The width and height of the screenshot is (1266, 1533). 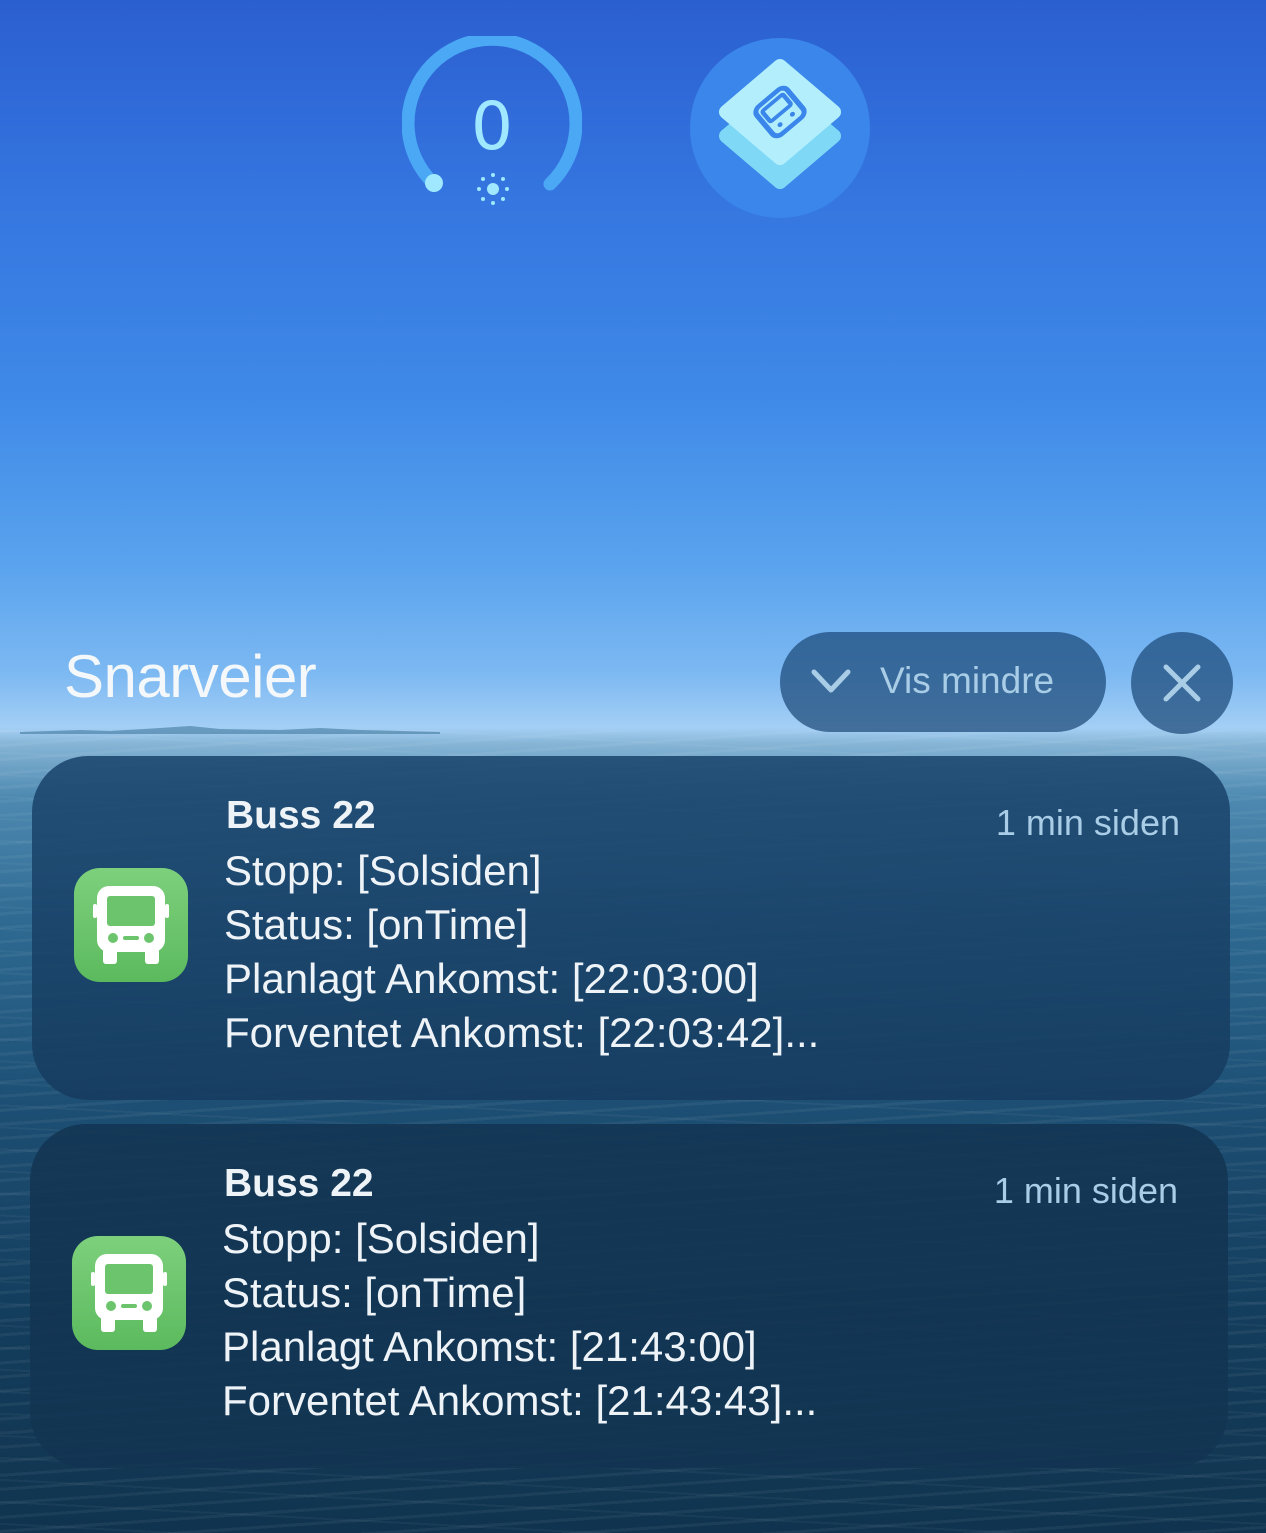 I want to click on close-icon, so click(x=1182, y=683).